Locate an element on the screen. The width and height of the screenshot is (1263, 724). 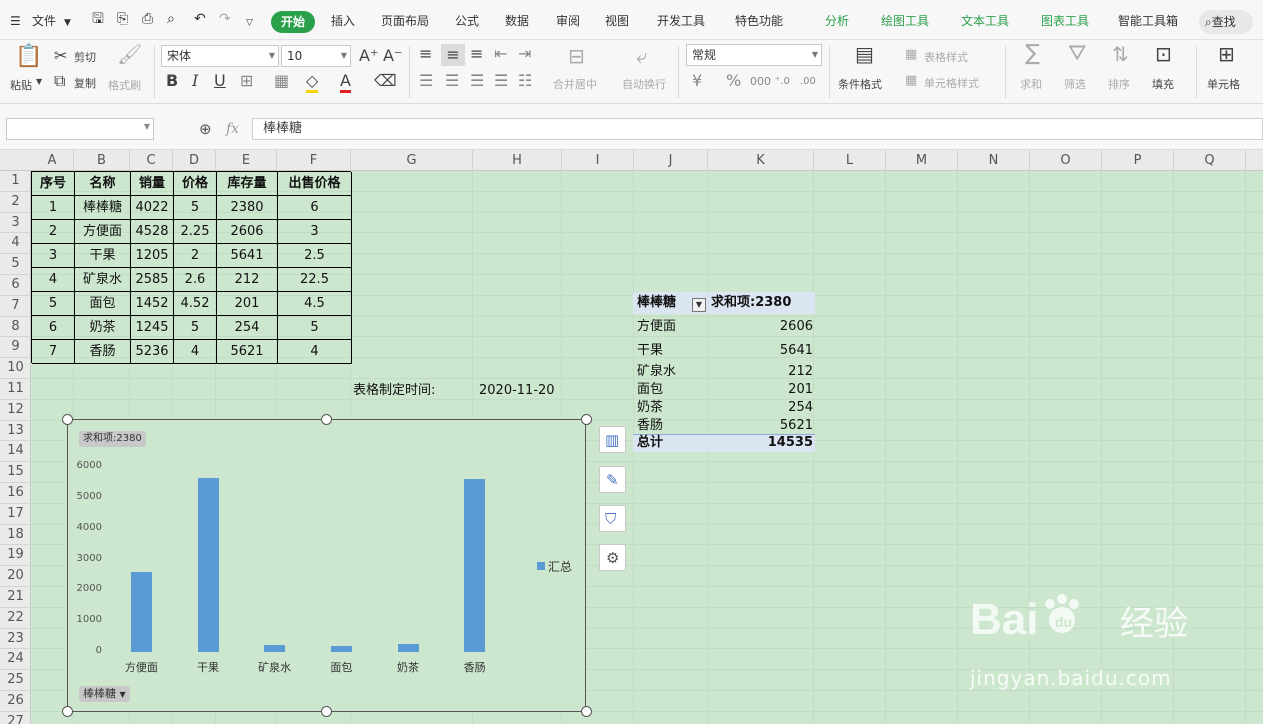
row-header-20: 20 is located at coordinates (15, 576).